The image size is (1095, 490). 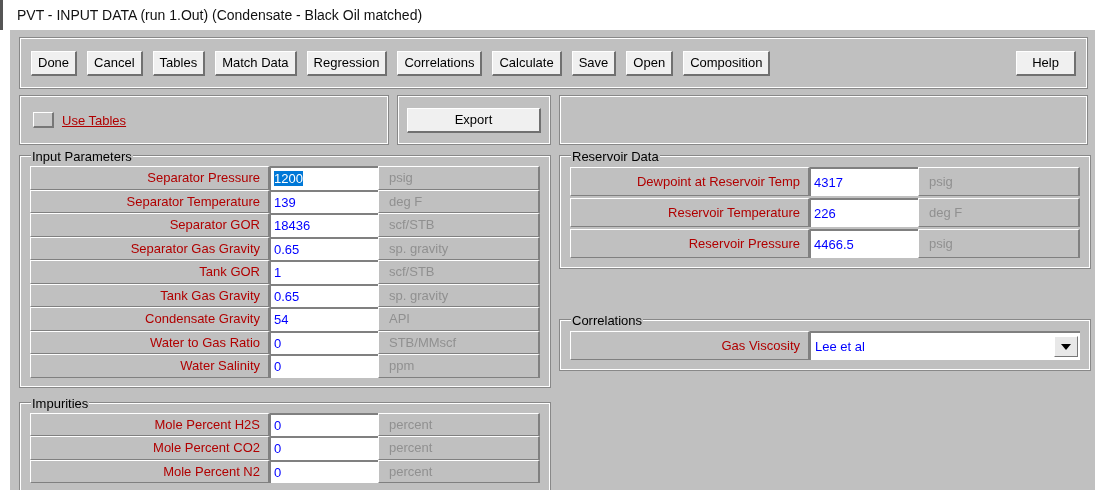 What do you see at coordinates (440, 63) in the screenshot?
I see `toolbar-button: Correlations` at bounding box center [440, 63].